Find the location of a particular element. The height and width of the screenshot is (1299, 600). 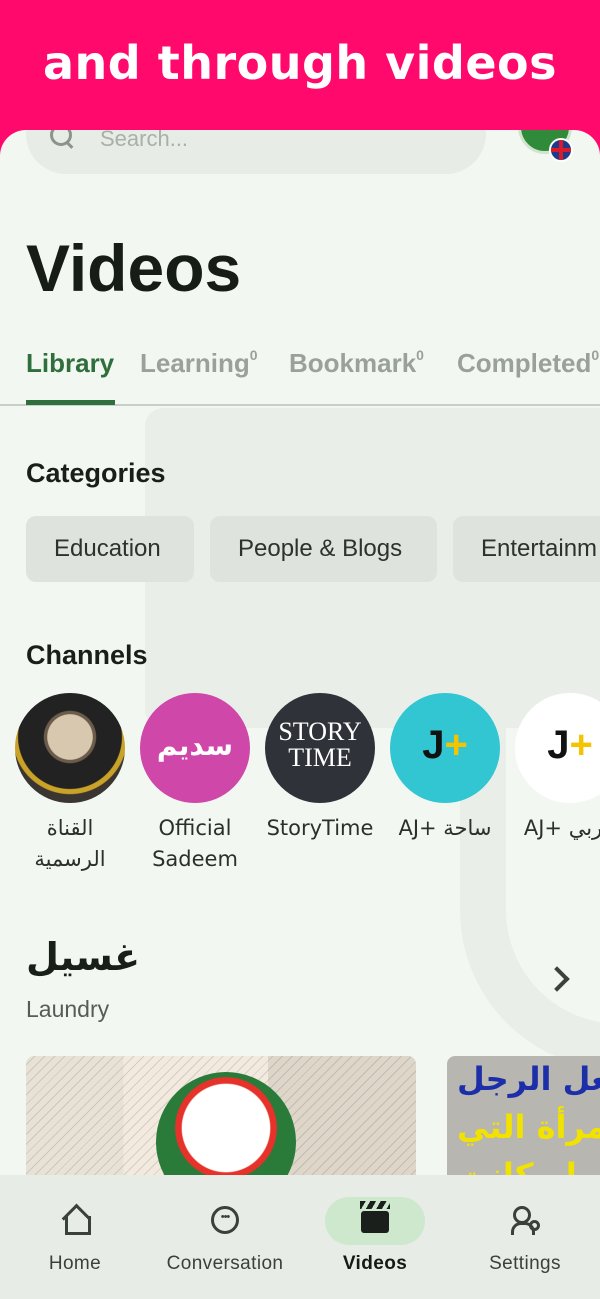

logo-line: STORY is located at coordinates (320, 731).